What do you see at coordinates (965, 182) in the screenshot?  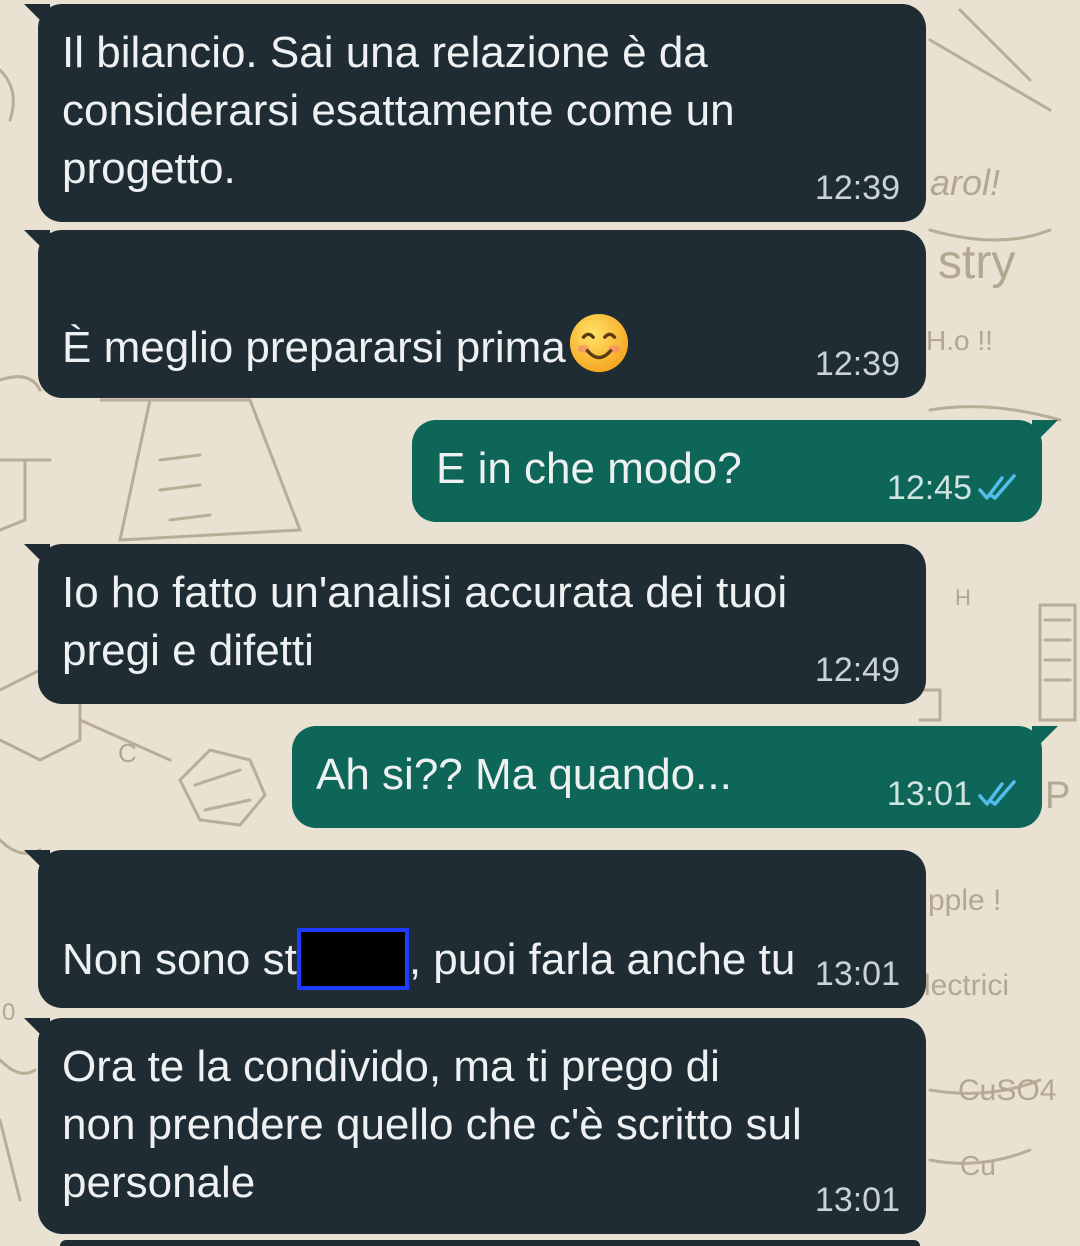 I see `wallpaper-text-arol: arol!` at bounding box center [965, 182].